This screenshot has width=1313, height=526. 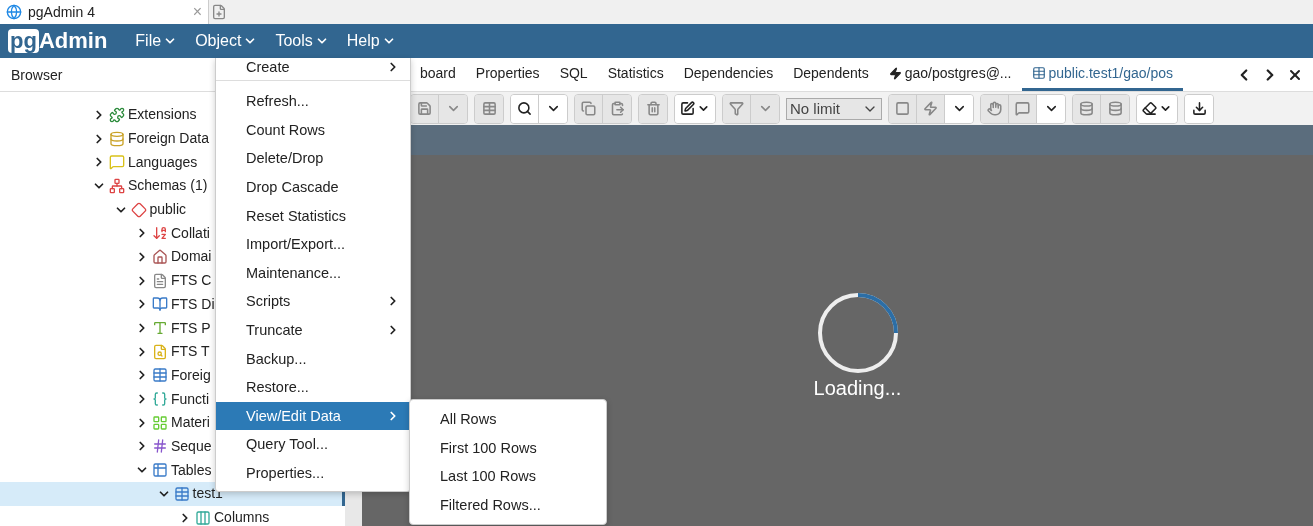 I want to click on house-icon, so click(x=160, y=256).